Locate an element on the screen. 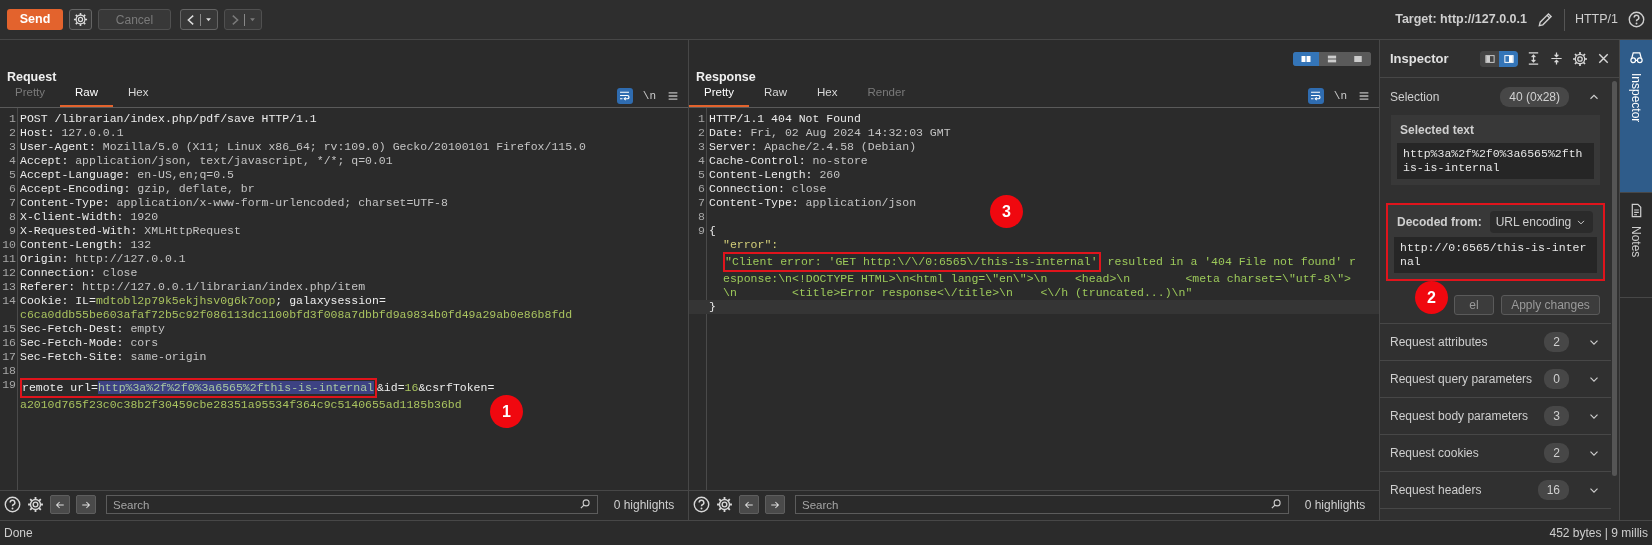  pencil-icon is located at coordinates (1545, 19).